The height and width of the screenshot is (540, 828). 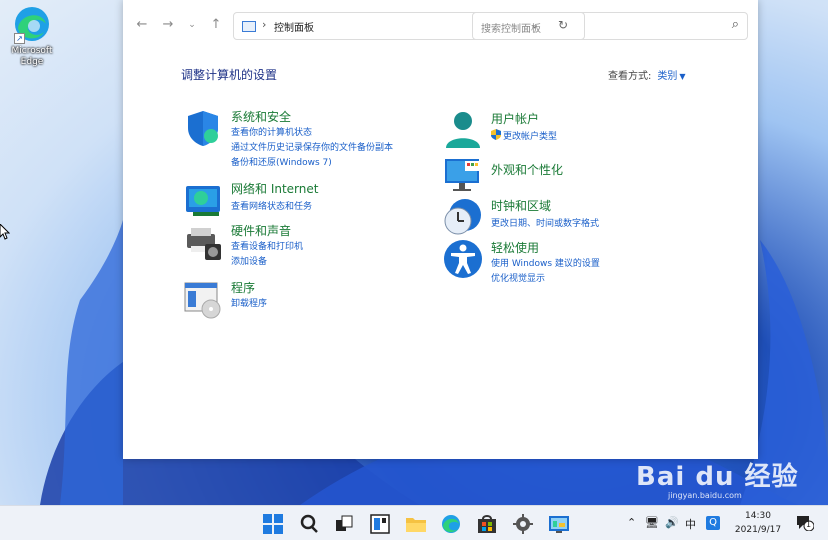 I want to click on link-add-device: 添加设备, so click(x=249, y=260).